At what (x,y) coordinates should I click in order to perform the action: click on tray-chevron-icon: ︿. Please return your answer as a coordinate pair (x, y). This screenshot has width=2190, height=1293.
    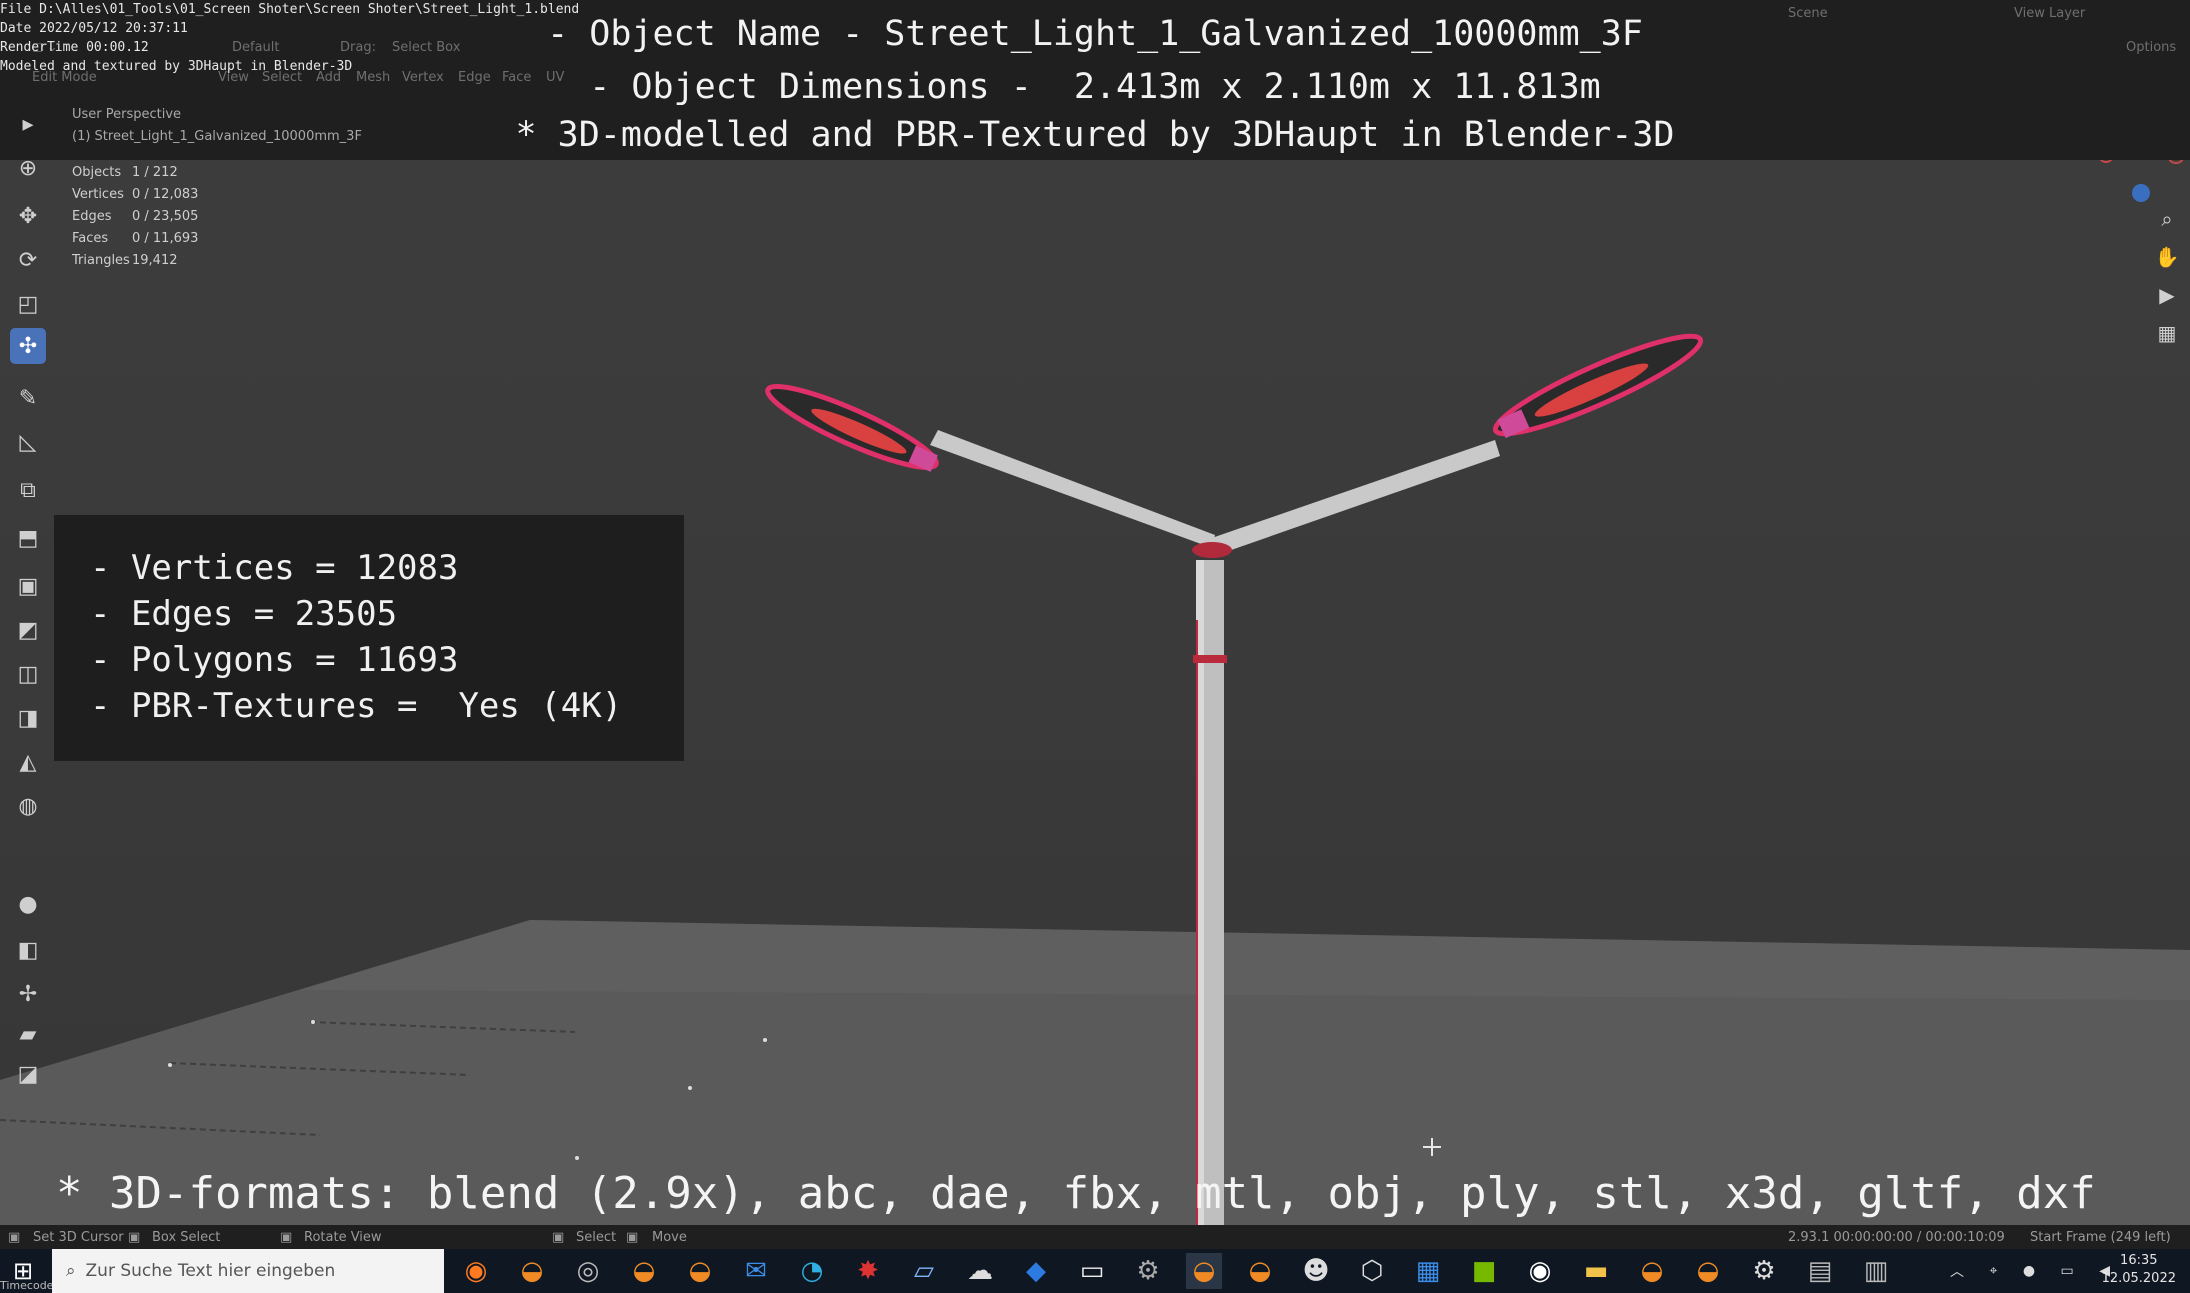
    Looking at the image, I should click on (1957, 1271).